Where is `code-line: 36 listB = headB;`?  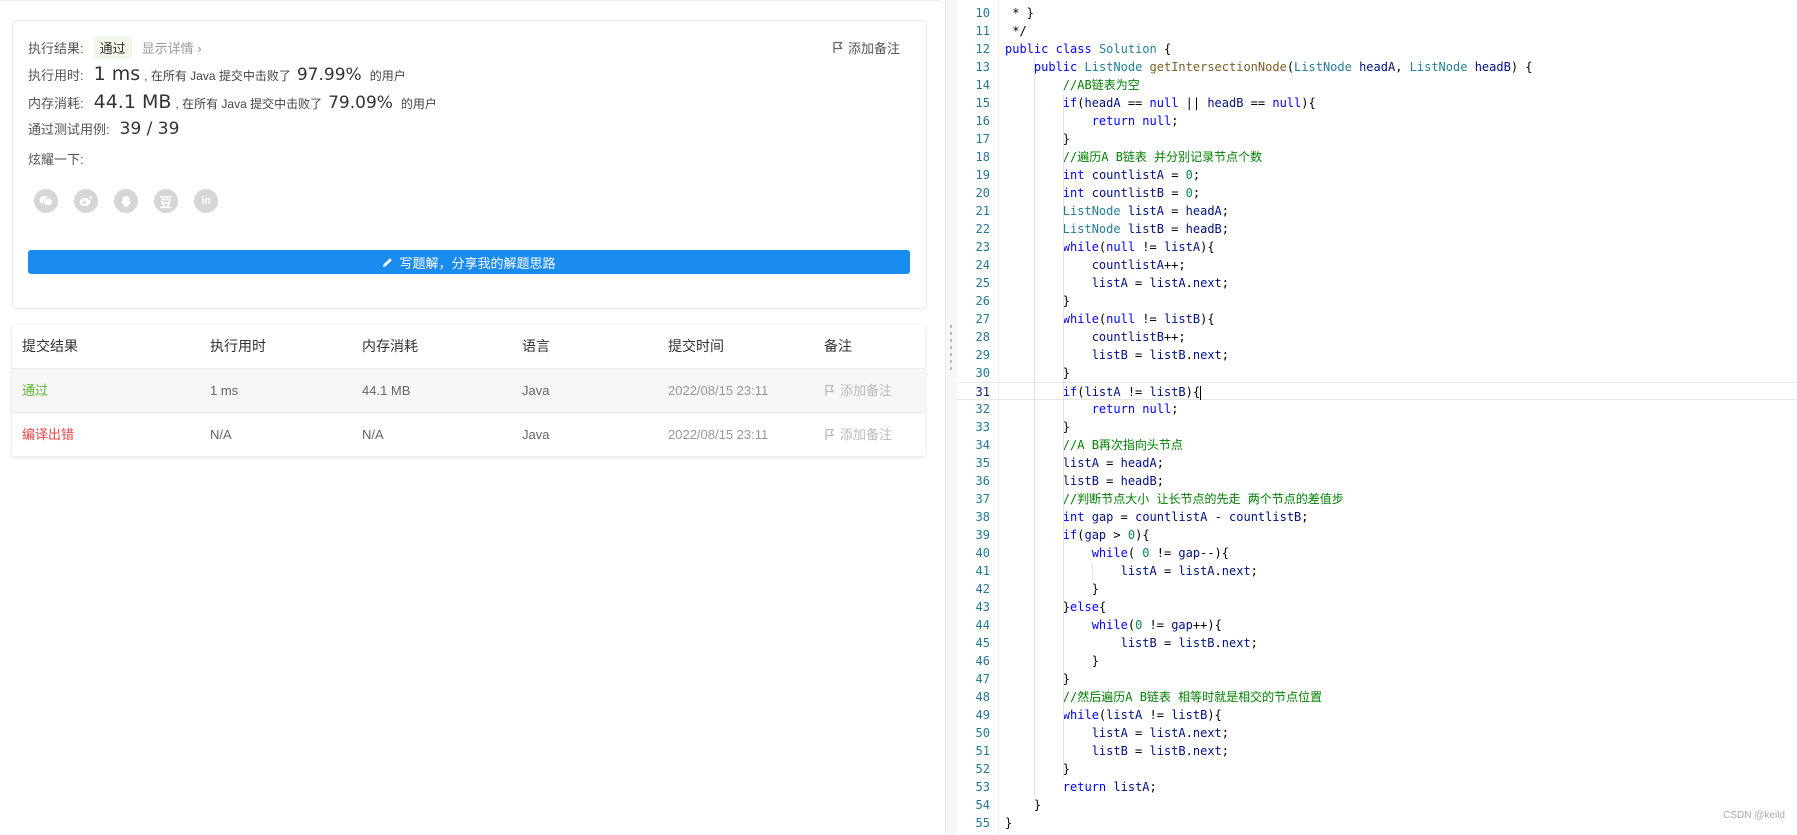 code-line: 36 listB = headB; is located at coordinates (1377, 481).